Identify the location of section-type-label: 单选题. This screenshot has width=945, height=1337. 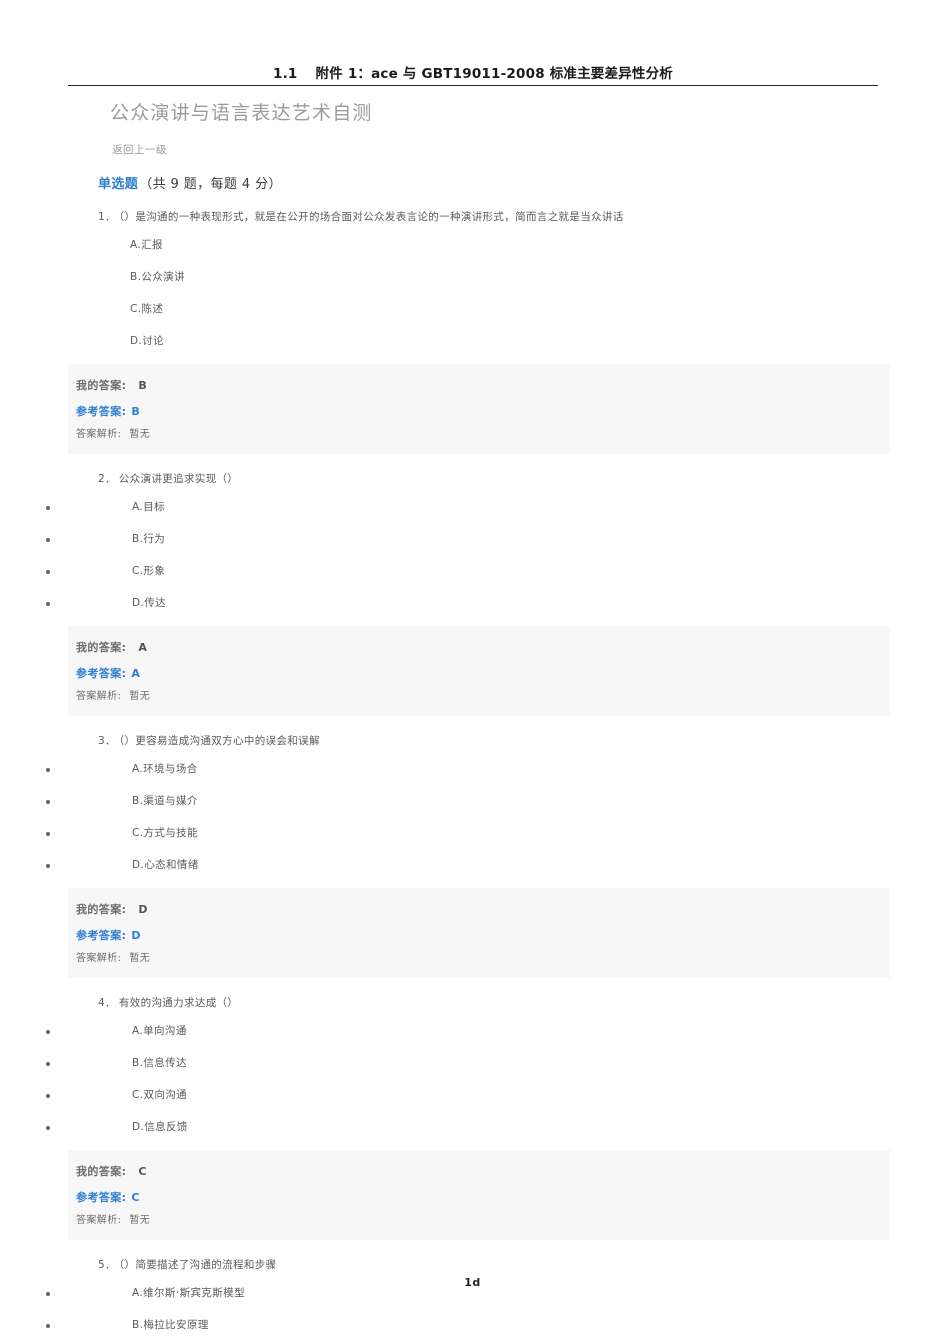
(118, 184).